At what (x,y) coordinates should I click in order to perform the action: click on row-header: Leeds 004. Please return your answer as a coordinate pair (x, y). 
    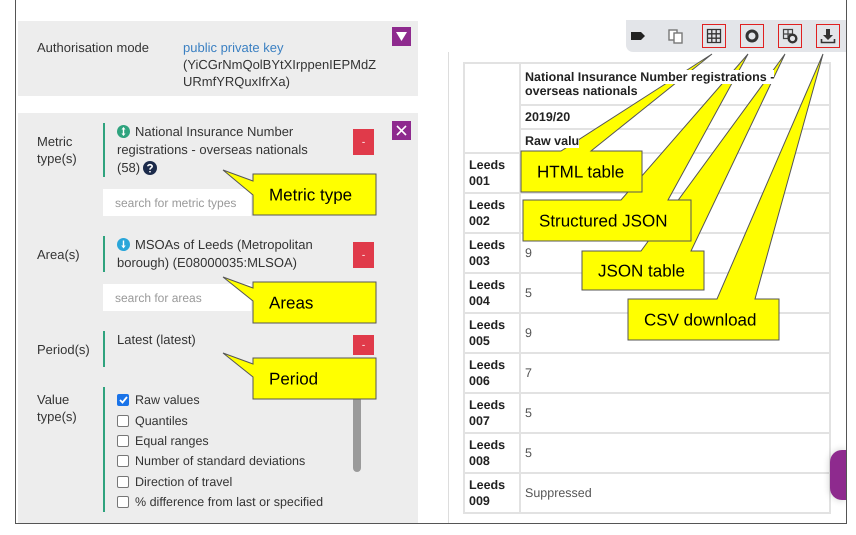
    Looking at the image, I should click on (492, 293).